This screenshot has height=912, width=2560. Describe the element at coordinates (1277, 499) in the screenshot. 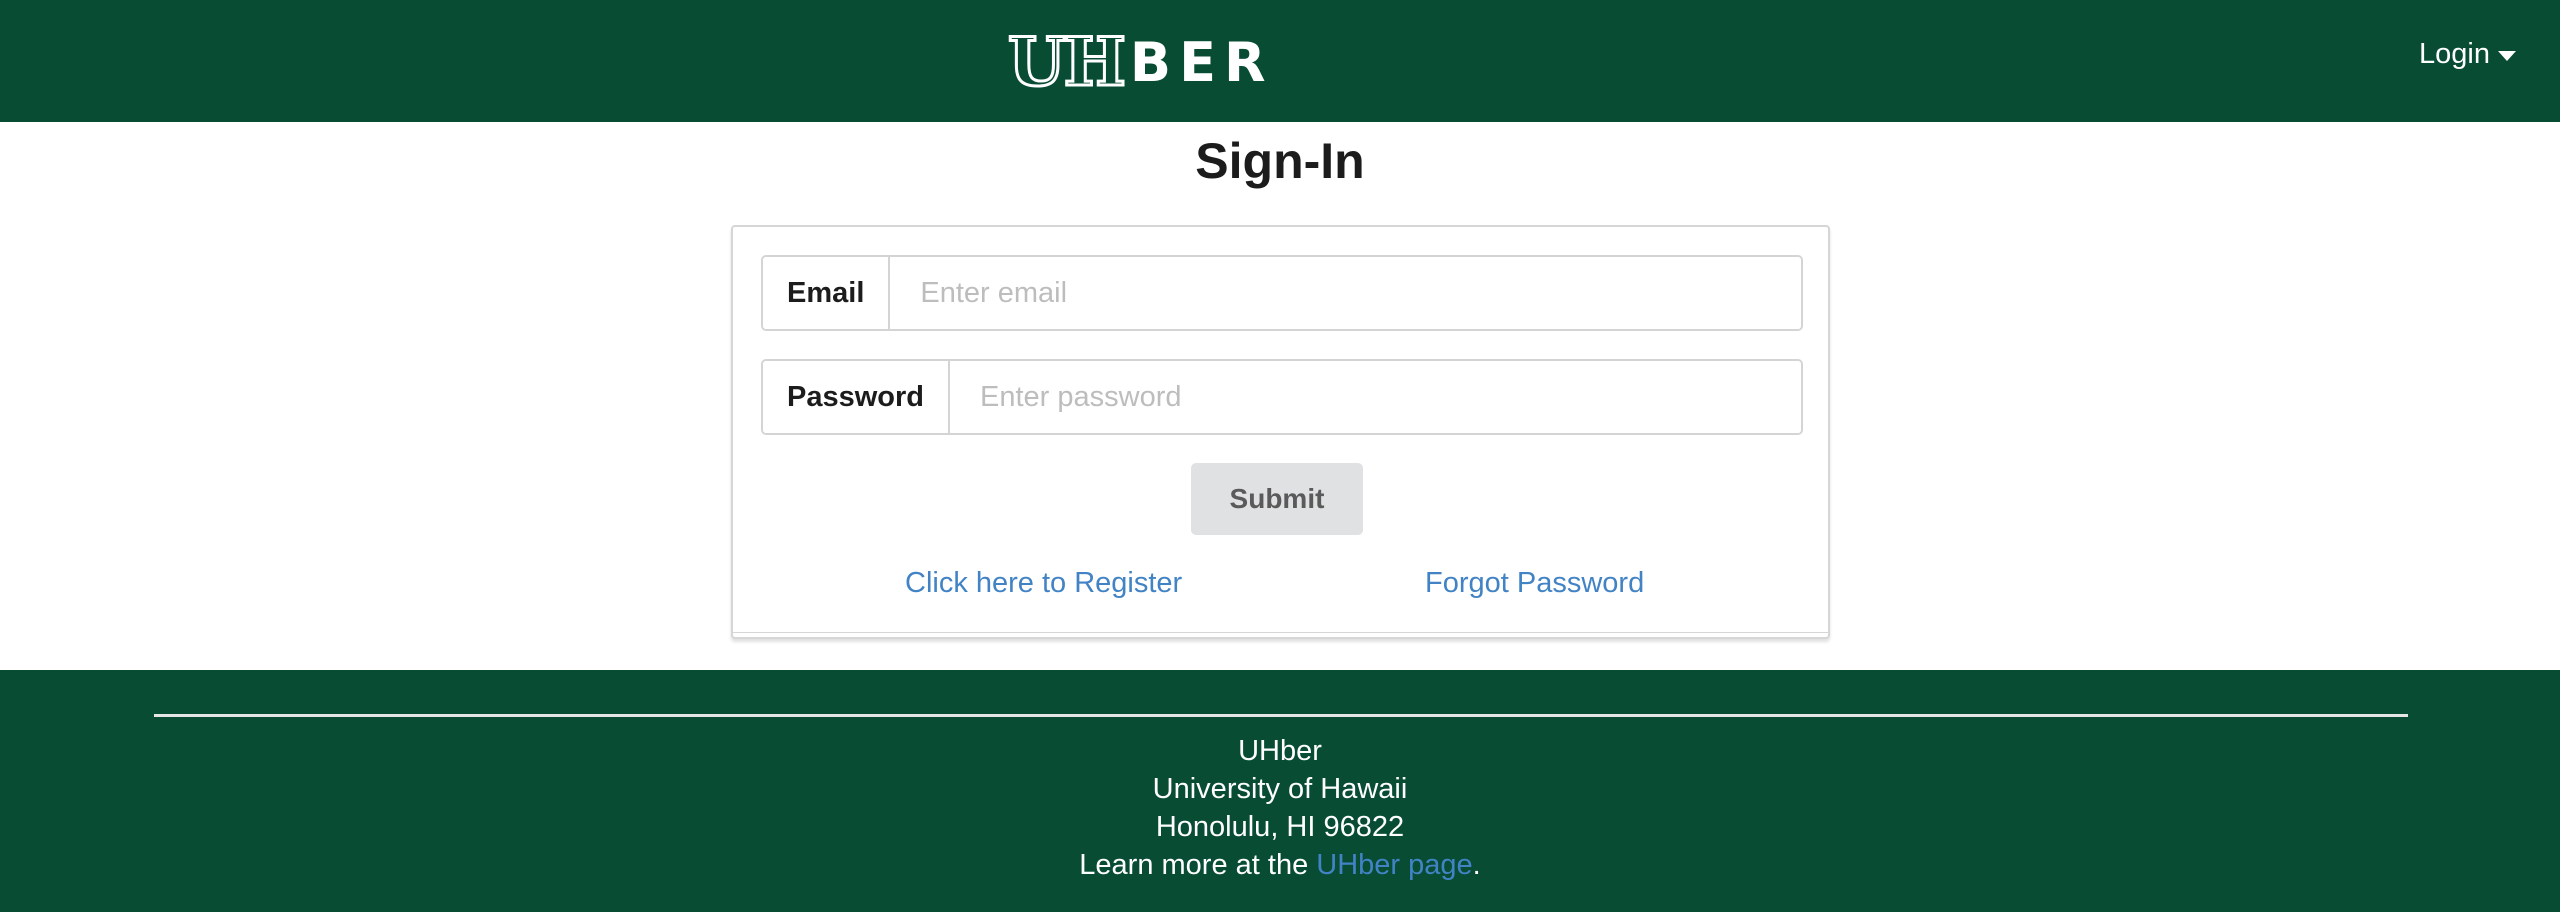

I see `submit-button: Submit` at that location.